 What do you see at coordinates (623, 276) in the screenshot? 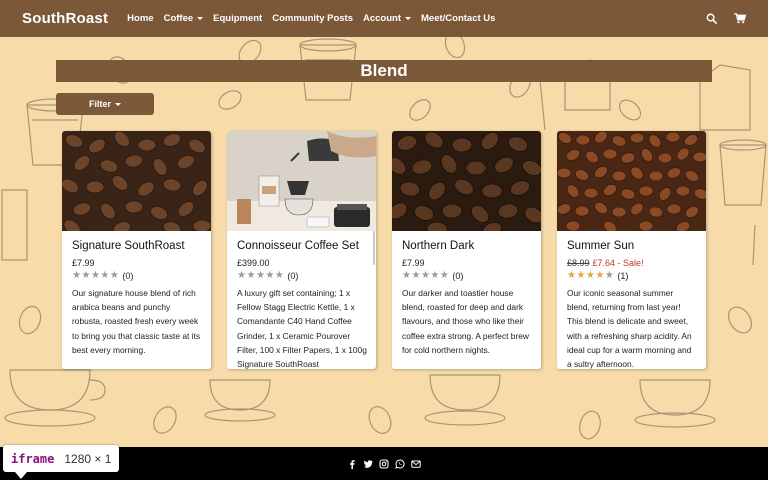
I see `rating-count: (1)` at bounding box center [623, 276].